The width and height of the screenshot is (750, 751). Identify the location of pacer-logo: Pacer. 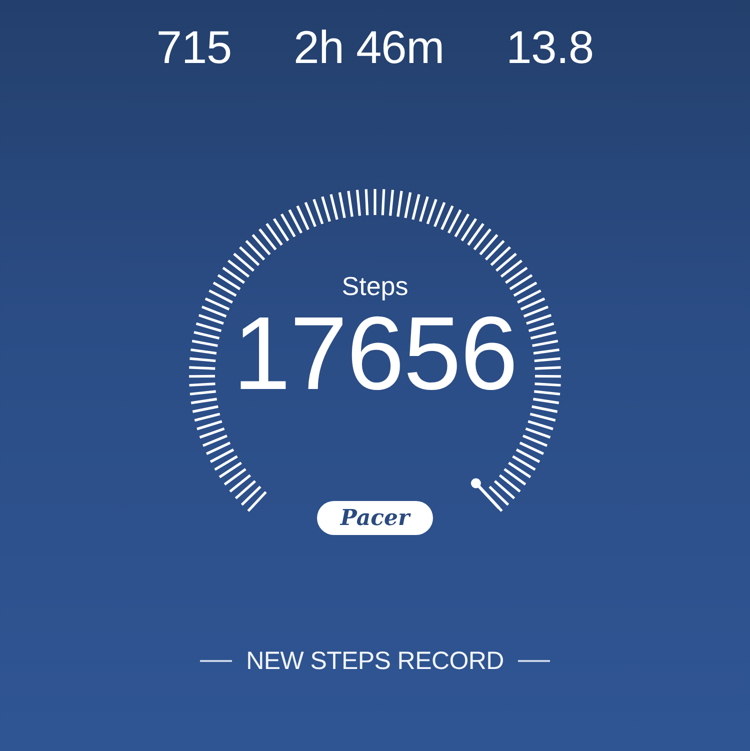
(375, 518).